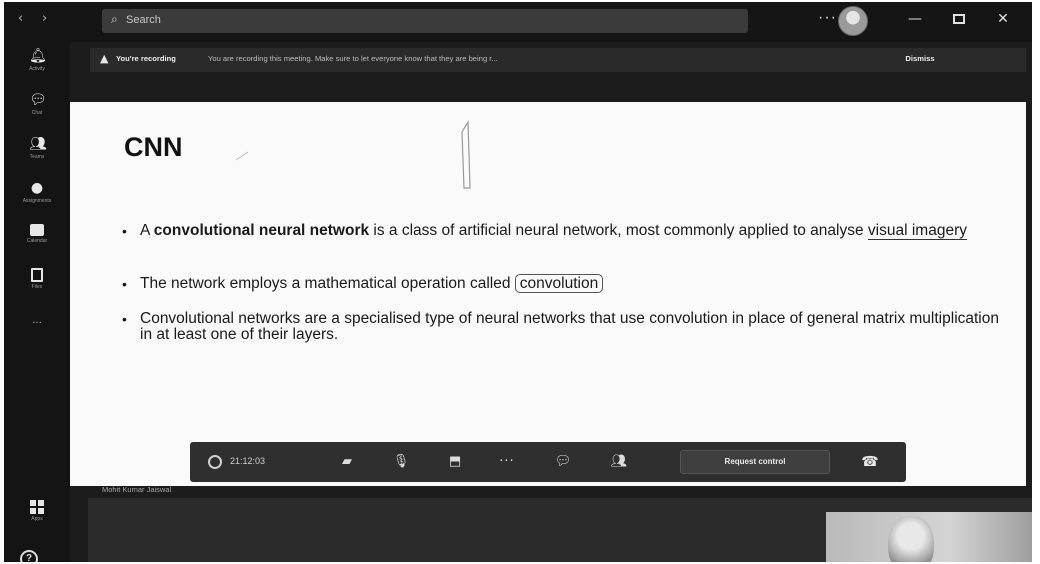 The width and height of the screenshot is (1040, 564). I want to click on sidebar-item-teams: 👥︎ Teams, so click(37, 148).